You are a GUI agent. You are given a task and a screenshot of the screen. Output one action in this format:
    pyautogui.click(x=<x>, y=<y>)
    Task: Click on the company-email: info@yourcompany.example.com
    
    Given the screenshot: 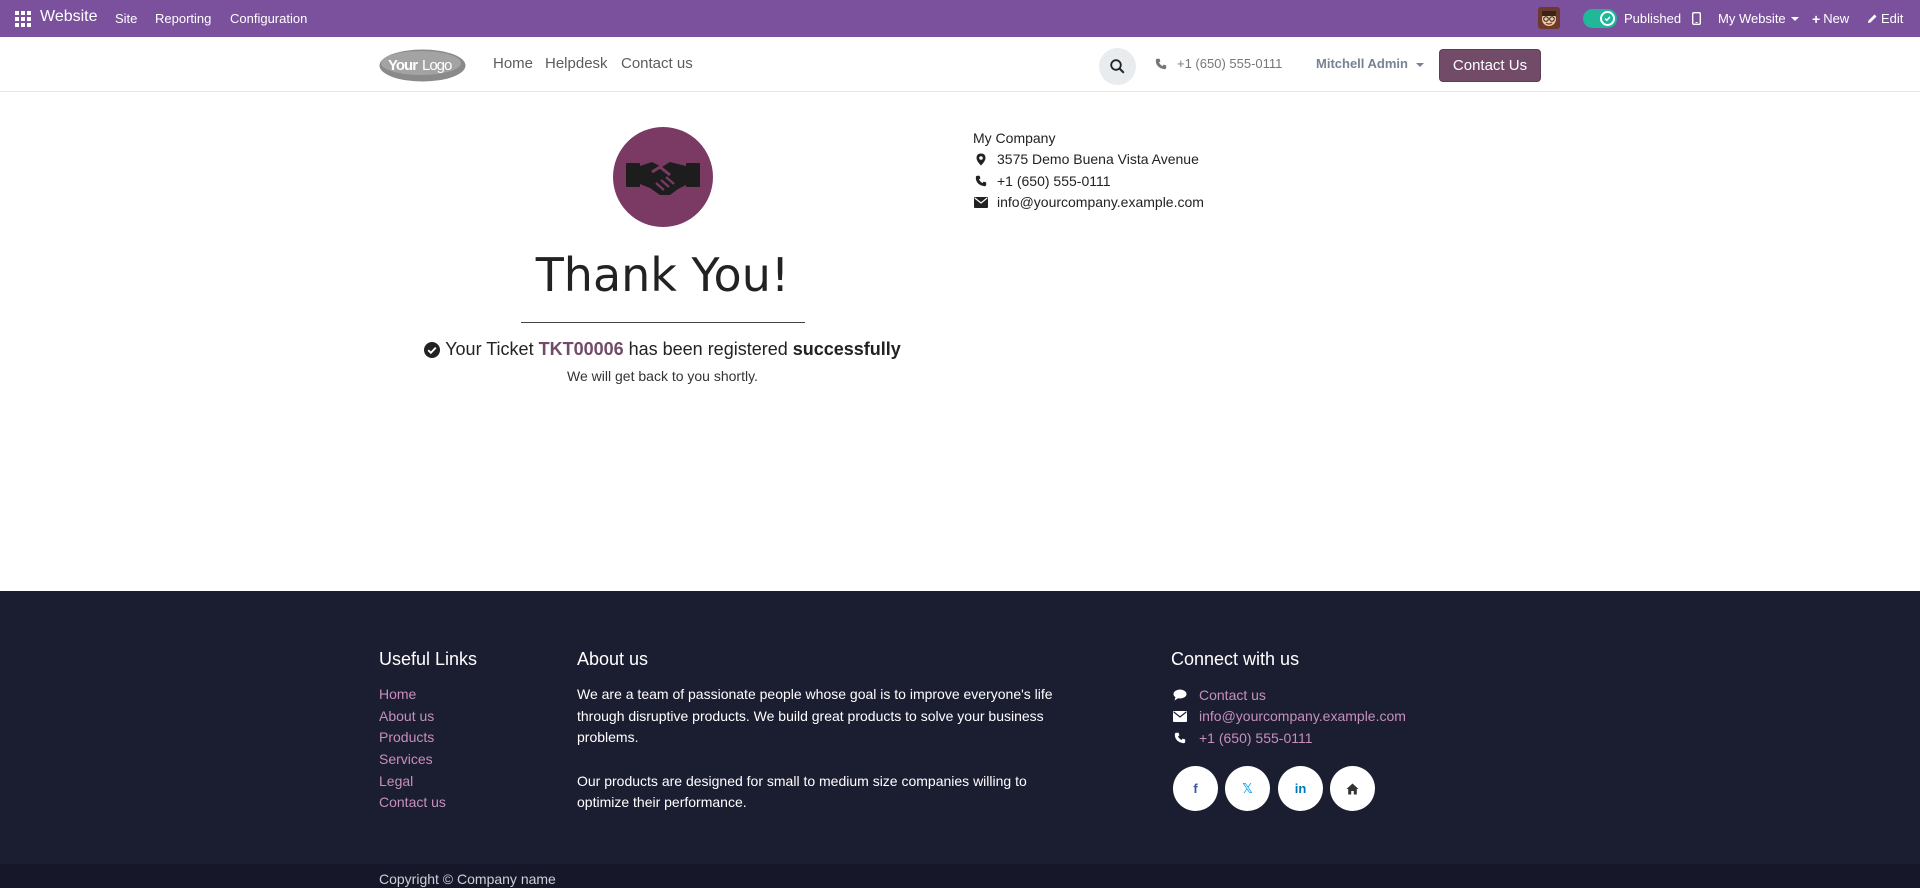 What is the action you would take?
    pyautogui.click(x=1088, y=203)
    